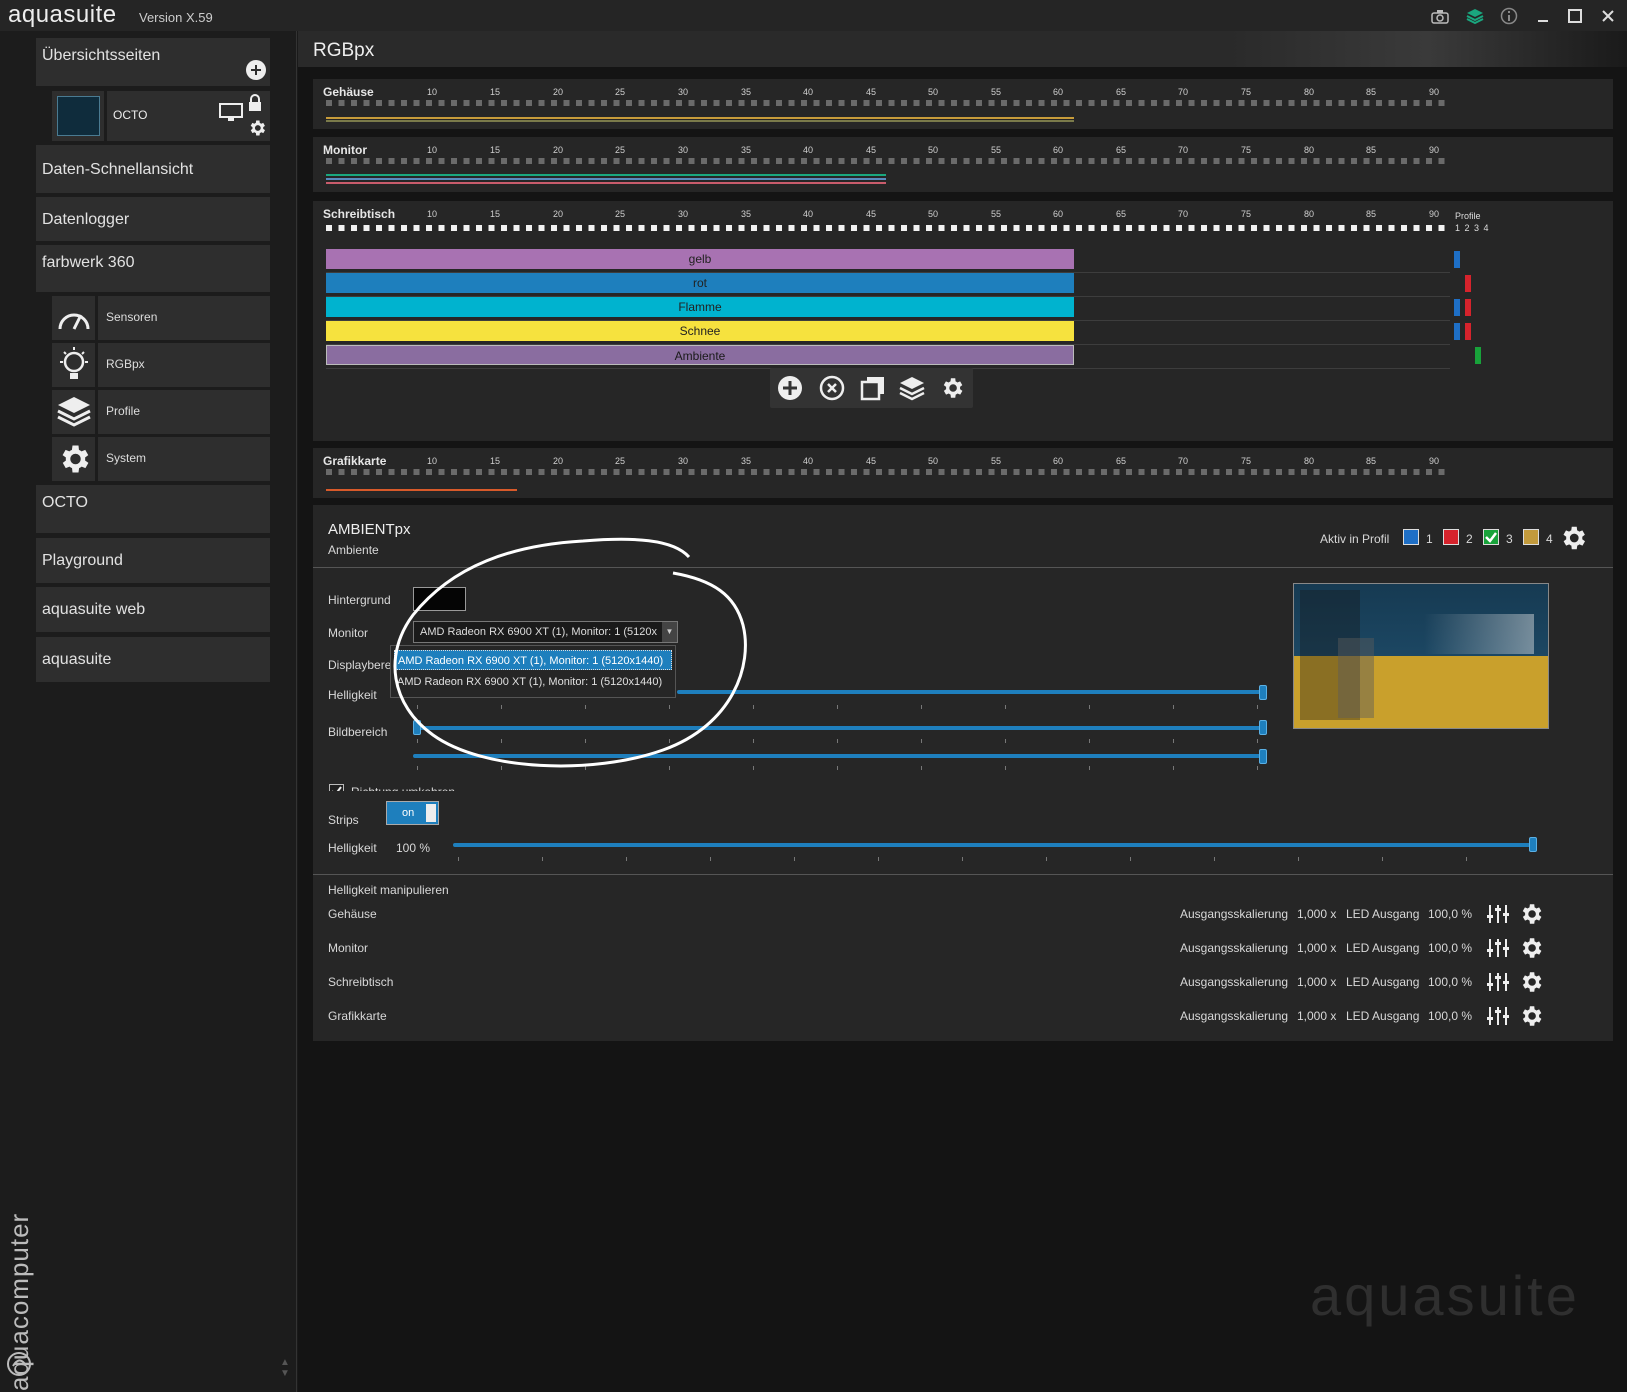 The width and height of the screenshot is (1627, 1392). Describe the element at coordinates (118, 169) in the screenshot. I see `sidebar-item-label: Daten-Schnellansicht` at that location.